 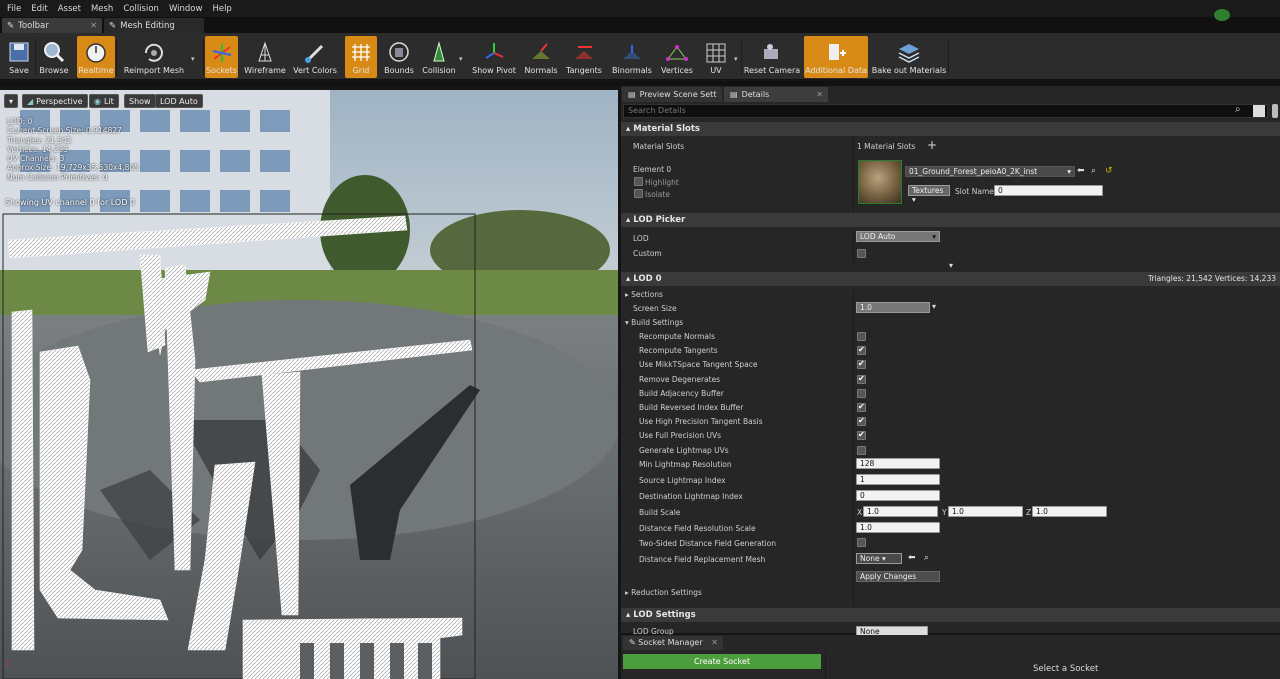 What do you see at coordinates (632, 57) in the screenshot?
I see `binormals-button: Binormals` at bounding box center [632, 57].